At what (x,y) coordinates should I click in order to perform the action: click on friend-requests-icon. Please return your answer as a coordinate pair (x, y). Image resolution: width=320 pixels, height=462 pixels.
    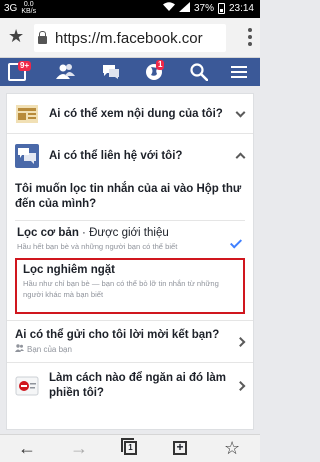
    Looking at the image, I should click on (65, 72).